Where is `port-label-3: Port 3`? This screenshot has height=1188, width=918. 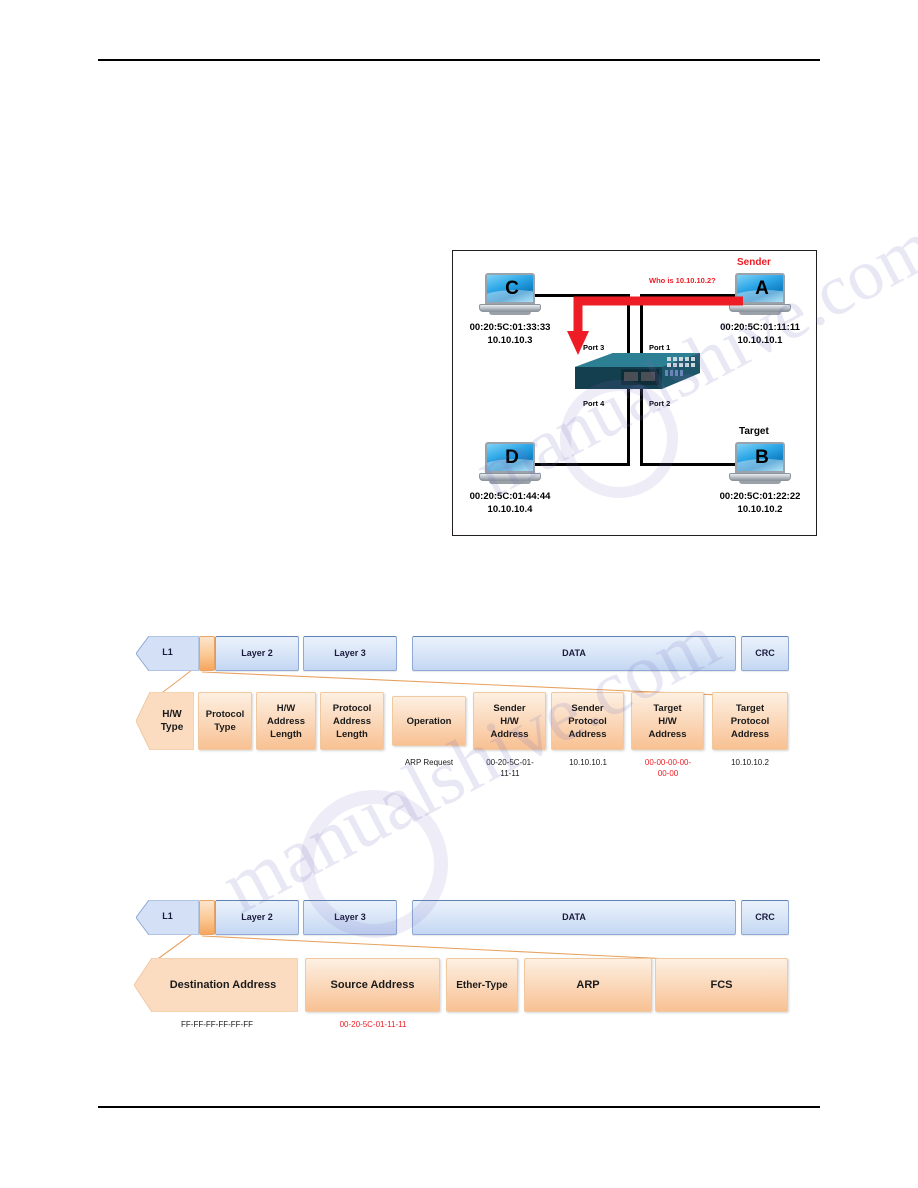
port-label-3: Port 3 is located at coordinates (594, 347).